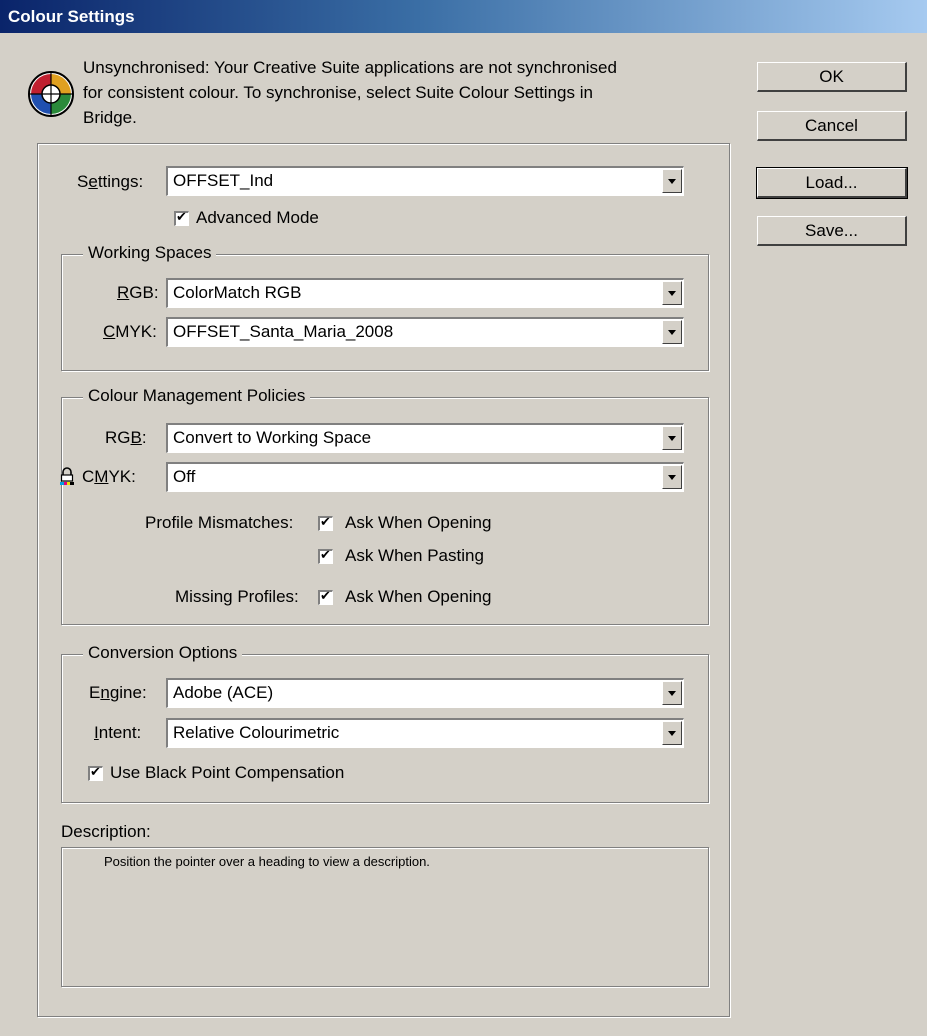  Describe the element at coordinates (181, 218) in the screenshot. I see `advanced-mode-checkbox` at that location.